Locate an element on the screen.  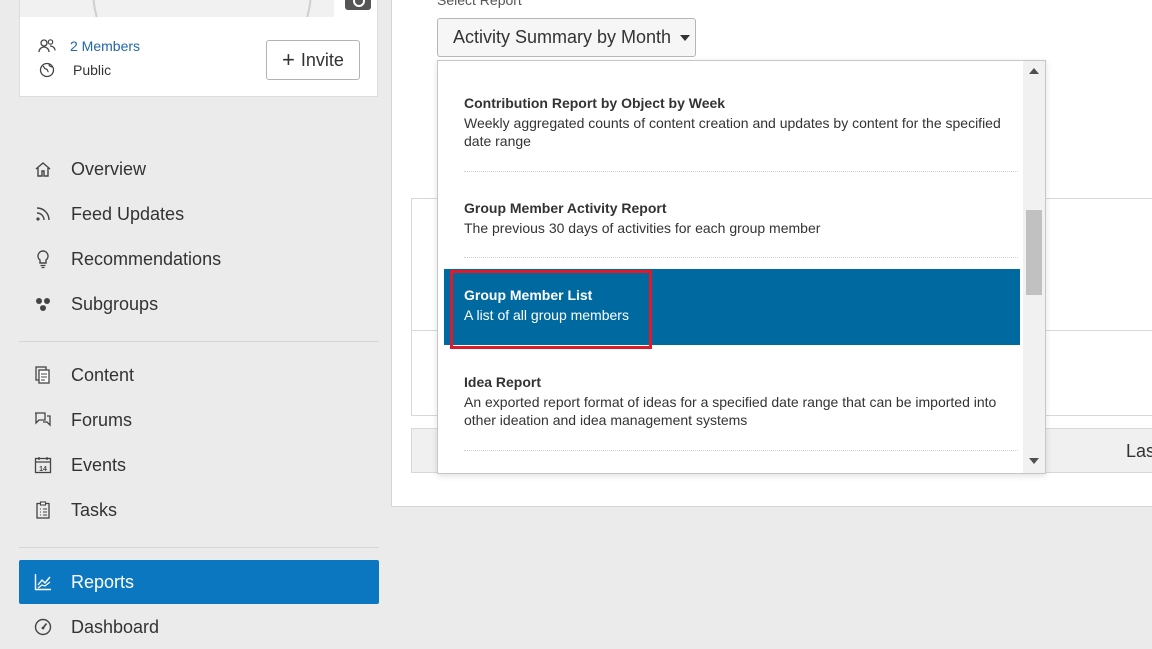
plus-icon: + is located at coordinates (288, 59).